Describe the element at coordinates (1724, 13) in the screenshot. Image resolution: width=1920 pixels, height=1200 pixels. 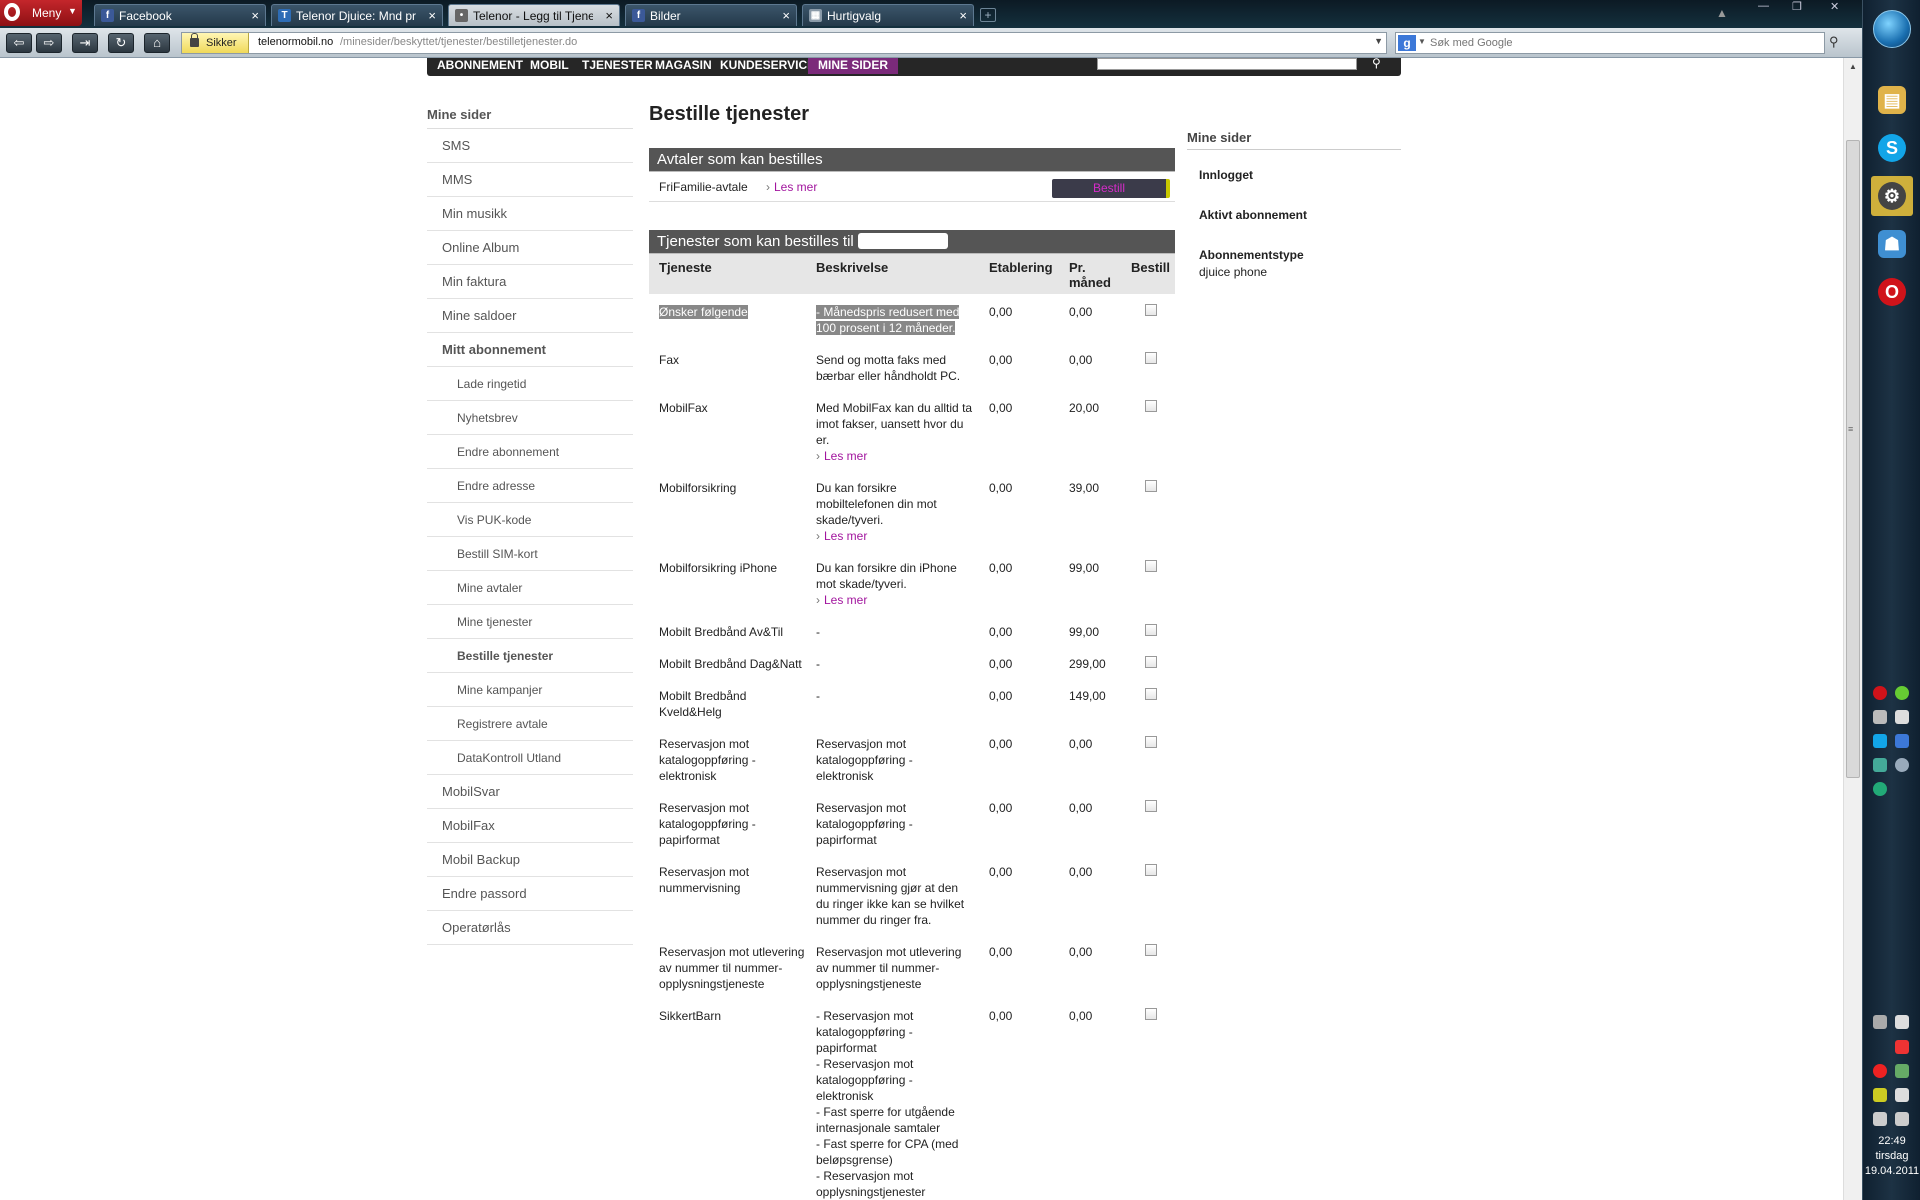
I see `trash-icon: ▲` at that location.